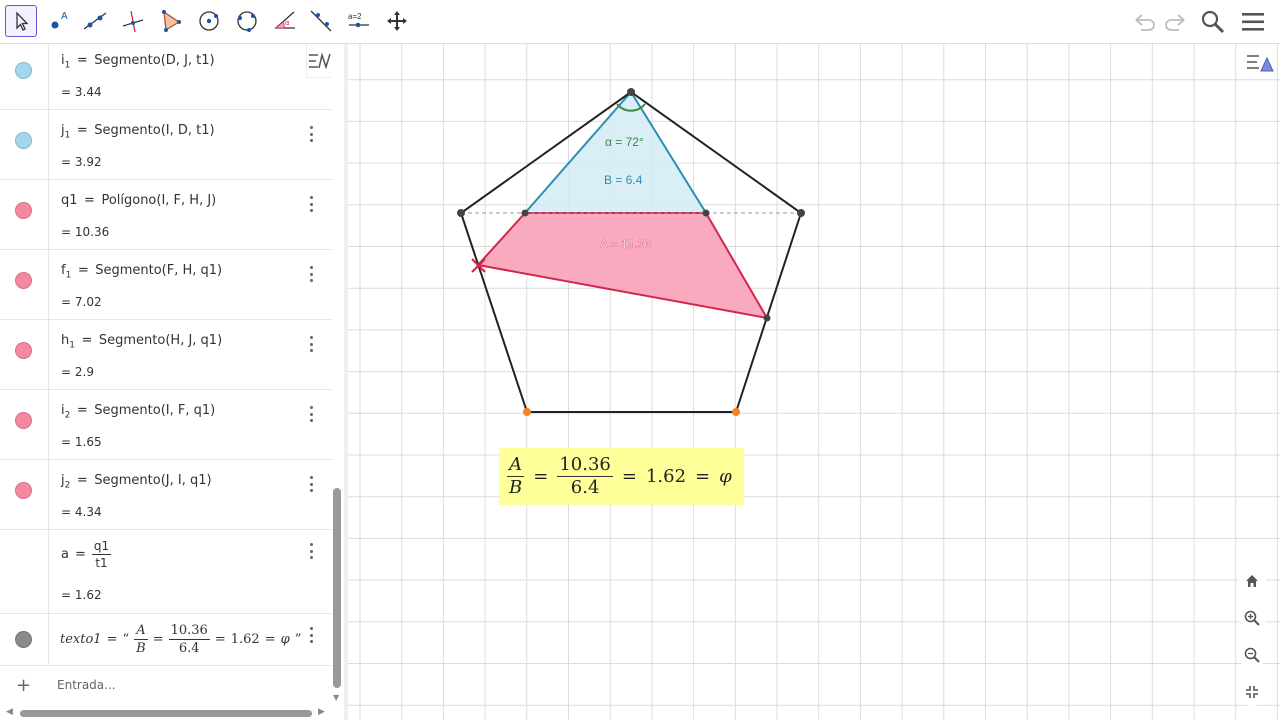 This screenshot has width=1280, height=720. Describe the element at coordinates (181, 639) in the screenshot. I see `algebra-text-definition: texto1 = “ AB = 10.36 6.4 = 1.62 = φ”` at that location.